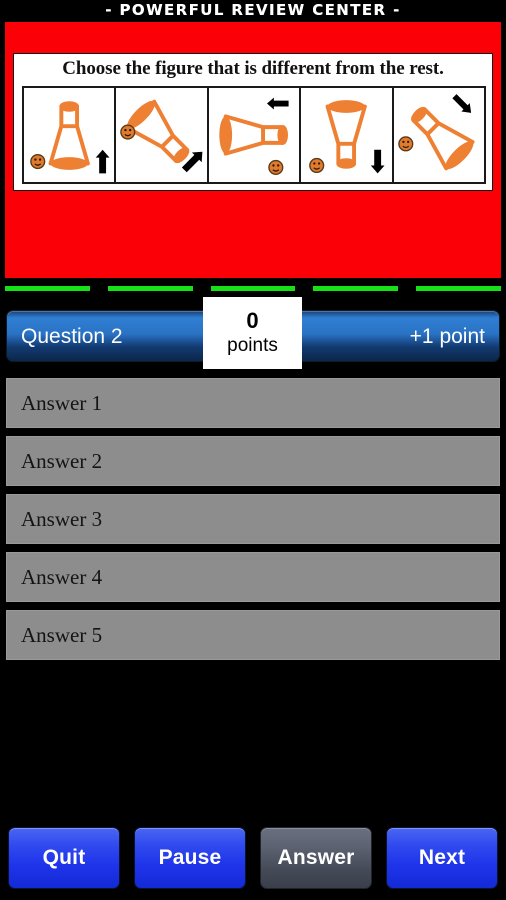 This screenshot has width=506, height=900. I want to click on score-box: 0 points, so click(252, 333).